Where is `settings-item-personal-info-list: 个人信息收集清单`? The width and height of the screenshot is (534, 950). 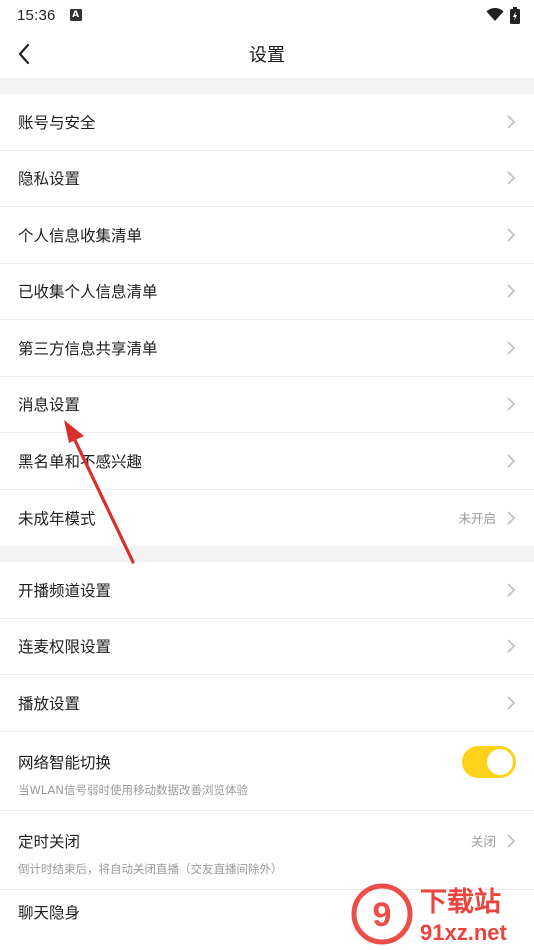 settings-item-personal-info-list: 个人信息收集清单 is located at coordinates (267, 235).